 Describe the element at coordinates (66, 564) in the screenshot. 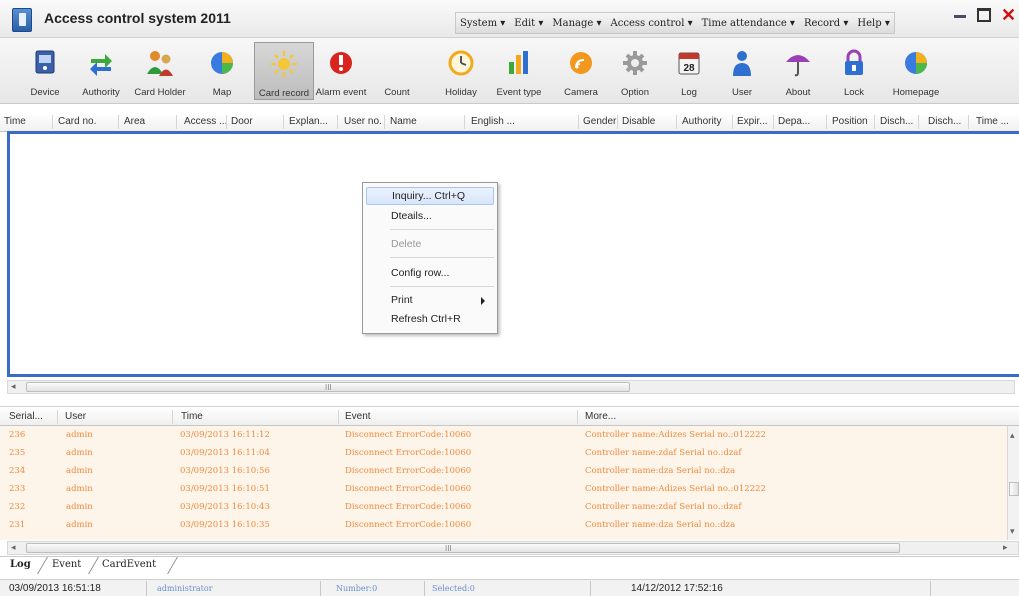

I see `tab-event: Event` at that location.